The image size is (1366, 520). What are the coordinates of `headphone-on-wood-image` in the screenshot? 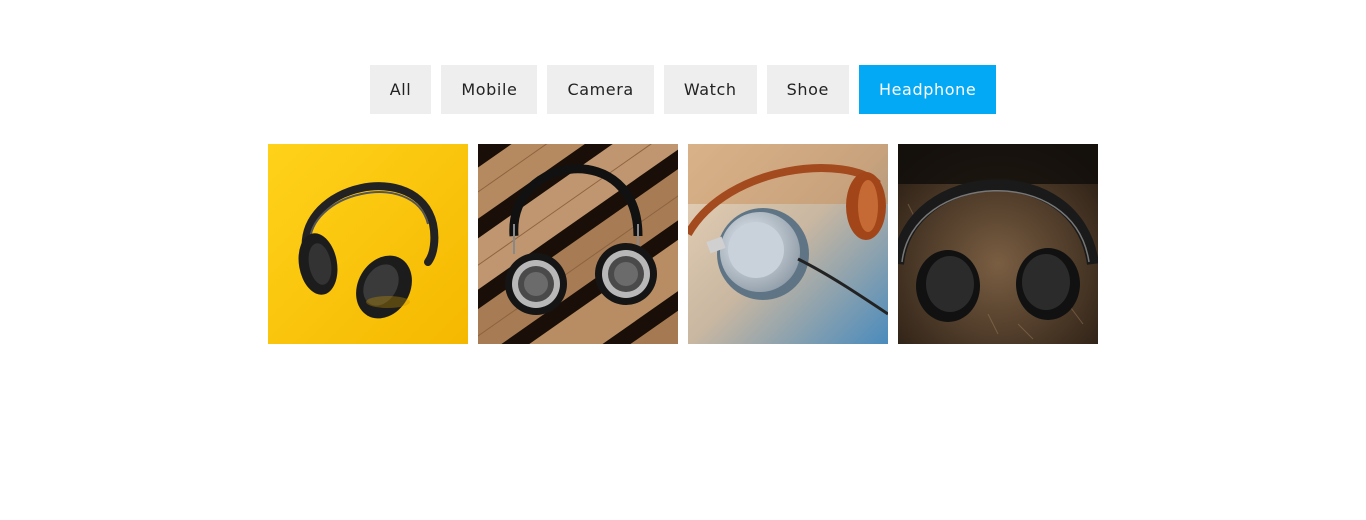 It's located at (578, 244).